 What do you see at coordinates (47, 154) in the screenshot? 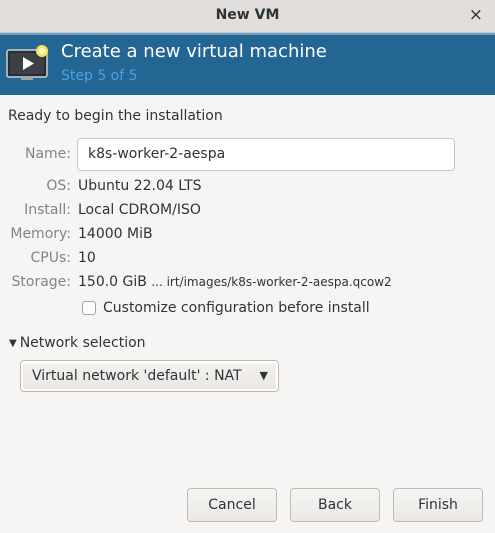
I see `name-label: Name:` at bounding box center [47, 154].